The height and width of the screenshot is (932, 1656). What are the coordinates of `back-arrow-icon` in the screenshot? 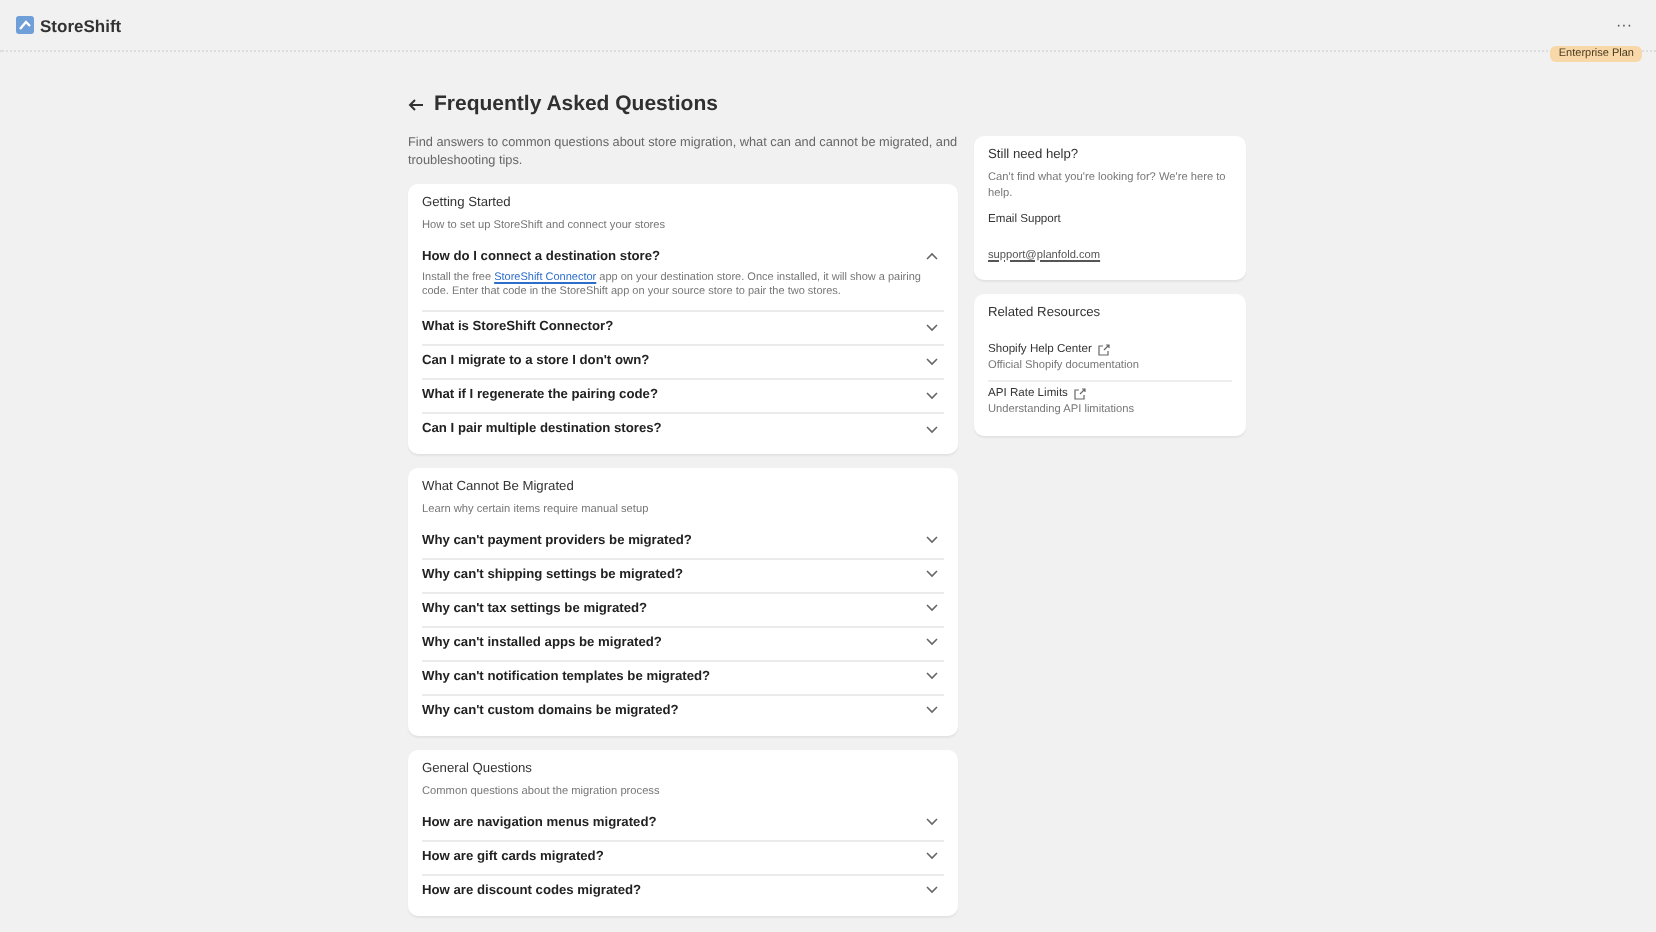 It's located at (416, 104).